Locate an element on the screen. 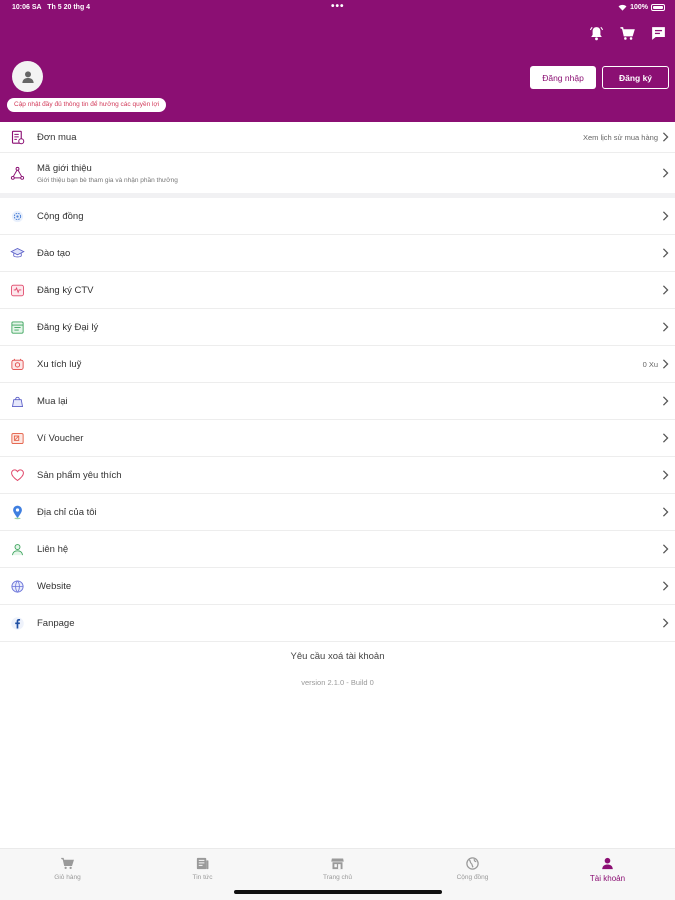 The width and height of the screenshot is (675, 900). menu-item-label: Địa chỉ của tôi is located at coordinates (67, 512).